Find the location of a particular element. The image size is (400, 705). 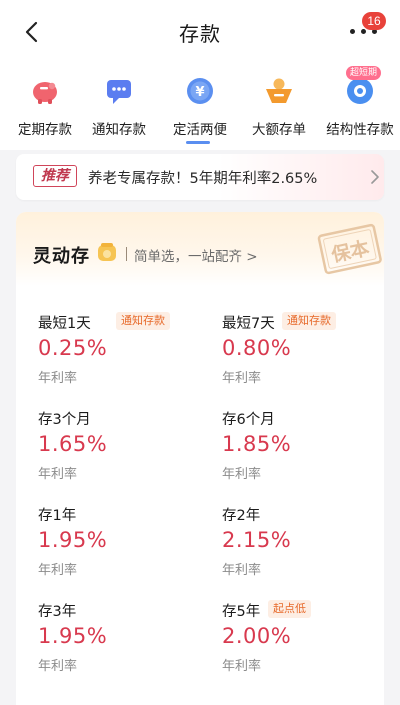

top-bar: 存款 16 is located at coordinates (200, 32).